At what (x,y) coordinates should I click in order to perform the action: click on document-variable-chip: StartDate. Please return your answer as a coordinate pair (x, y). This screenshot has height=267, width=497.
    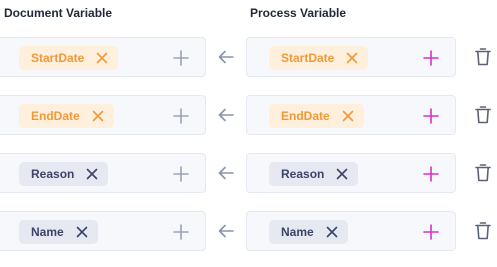
    Looking at the image, I should click on (69, 58).